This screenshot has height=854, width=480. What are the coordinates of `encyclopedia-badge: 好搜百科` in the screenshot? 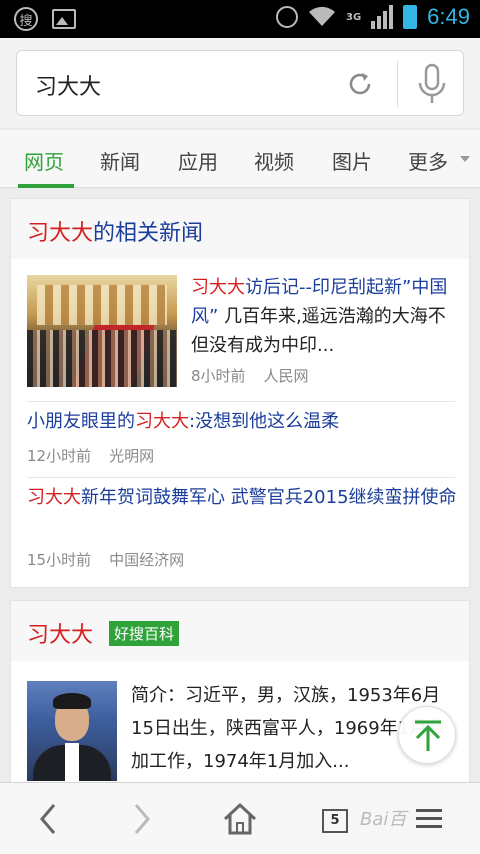 It's located at (144, 633).